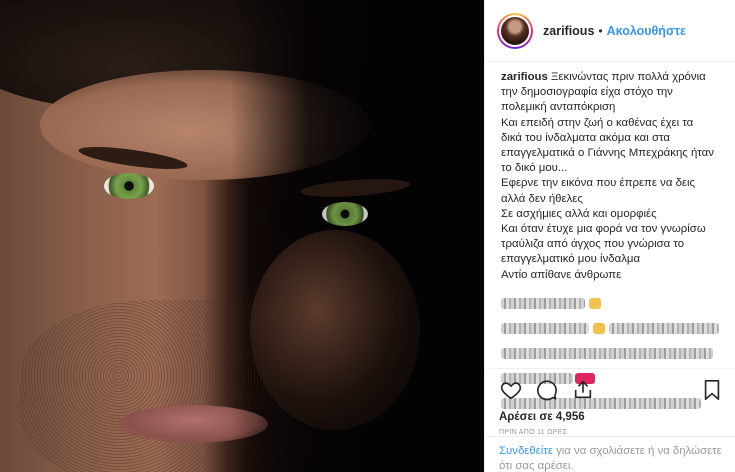 This screenshot has height=472, width=735. Describe the element at coordinates (583, 390) in the screenshot. I see `share-icon` at that location.